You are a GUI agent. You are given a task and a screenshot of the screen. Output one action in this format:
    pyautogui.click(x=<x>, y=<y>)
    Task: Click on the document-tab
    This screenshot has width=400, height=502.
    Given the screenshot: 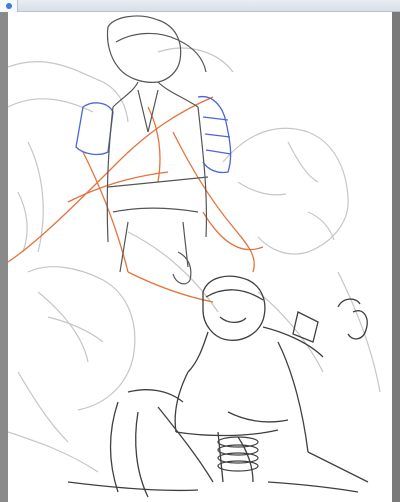 What is the action you would take?
    pyautogui.click(x=9, y=6)
    